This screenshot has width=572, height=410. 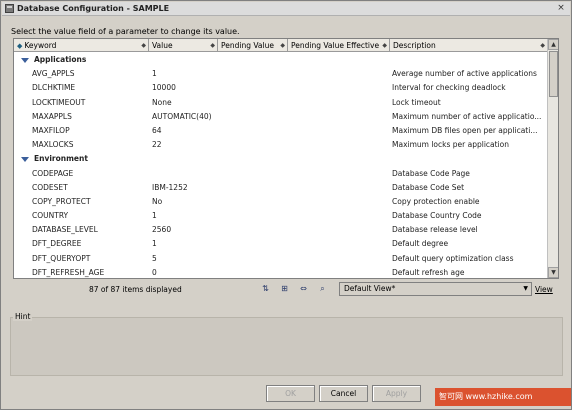 What do you see at coordinates (183, 45) in the screenshot?
I see `column-header-value: Value ◆` at bounding box center [183, 45].